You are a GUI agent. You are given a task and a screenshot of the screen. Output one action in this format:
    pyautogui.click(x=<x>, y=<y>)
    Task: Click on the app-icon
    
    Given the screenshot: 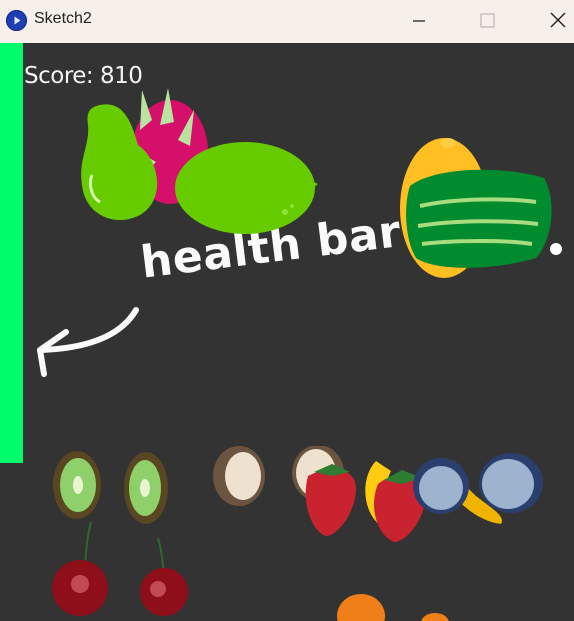 What is the action you would take?
    pyautogui.click(x=16, y=20)
    